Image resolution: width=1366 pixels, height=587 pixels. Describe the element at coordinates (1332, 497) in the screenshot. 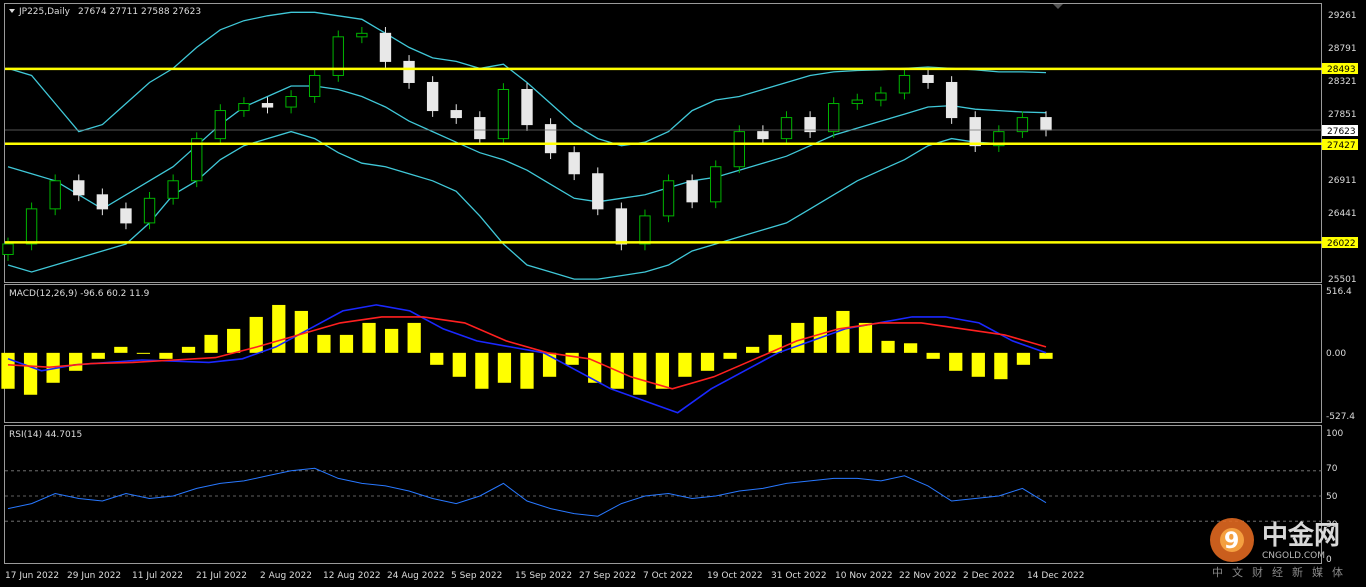

I see `rsi-tick: 50` at that location.